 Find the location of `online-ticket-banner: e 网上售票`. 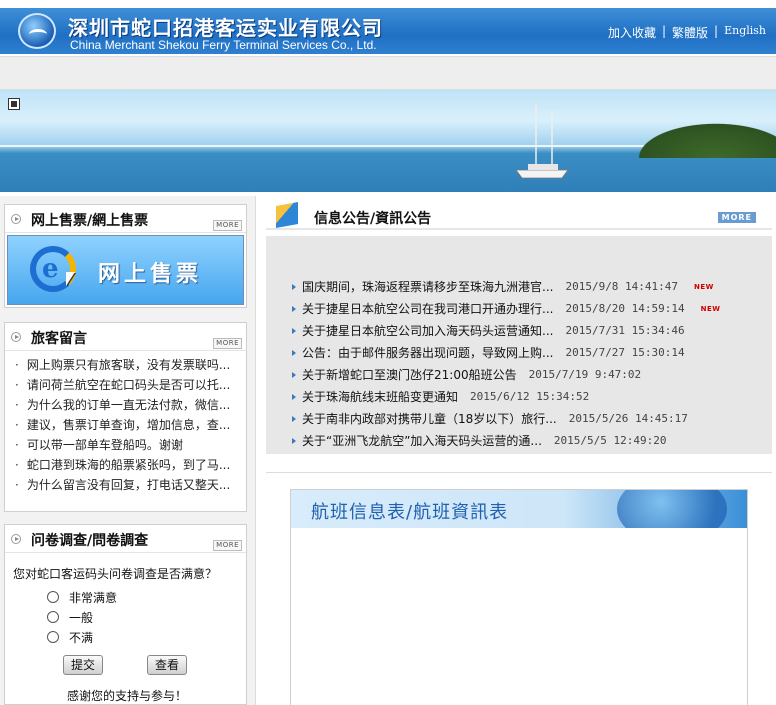

online-ticket-banner: e 网上售票 is located at coordinates (125, 270).